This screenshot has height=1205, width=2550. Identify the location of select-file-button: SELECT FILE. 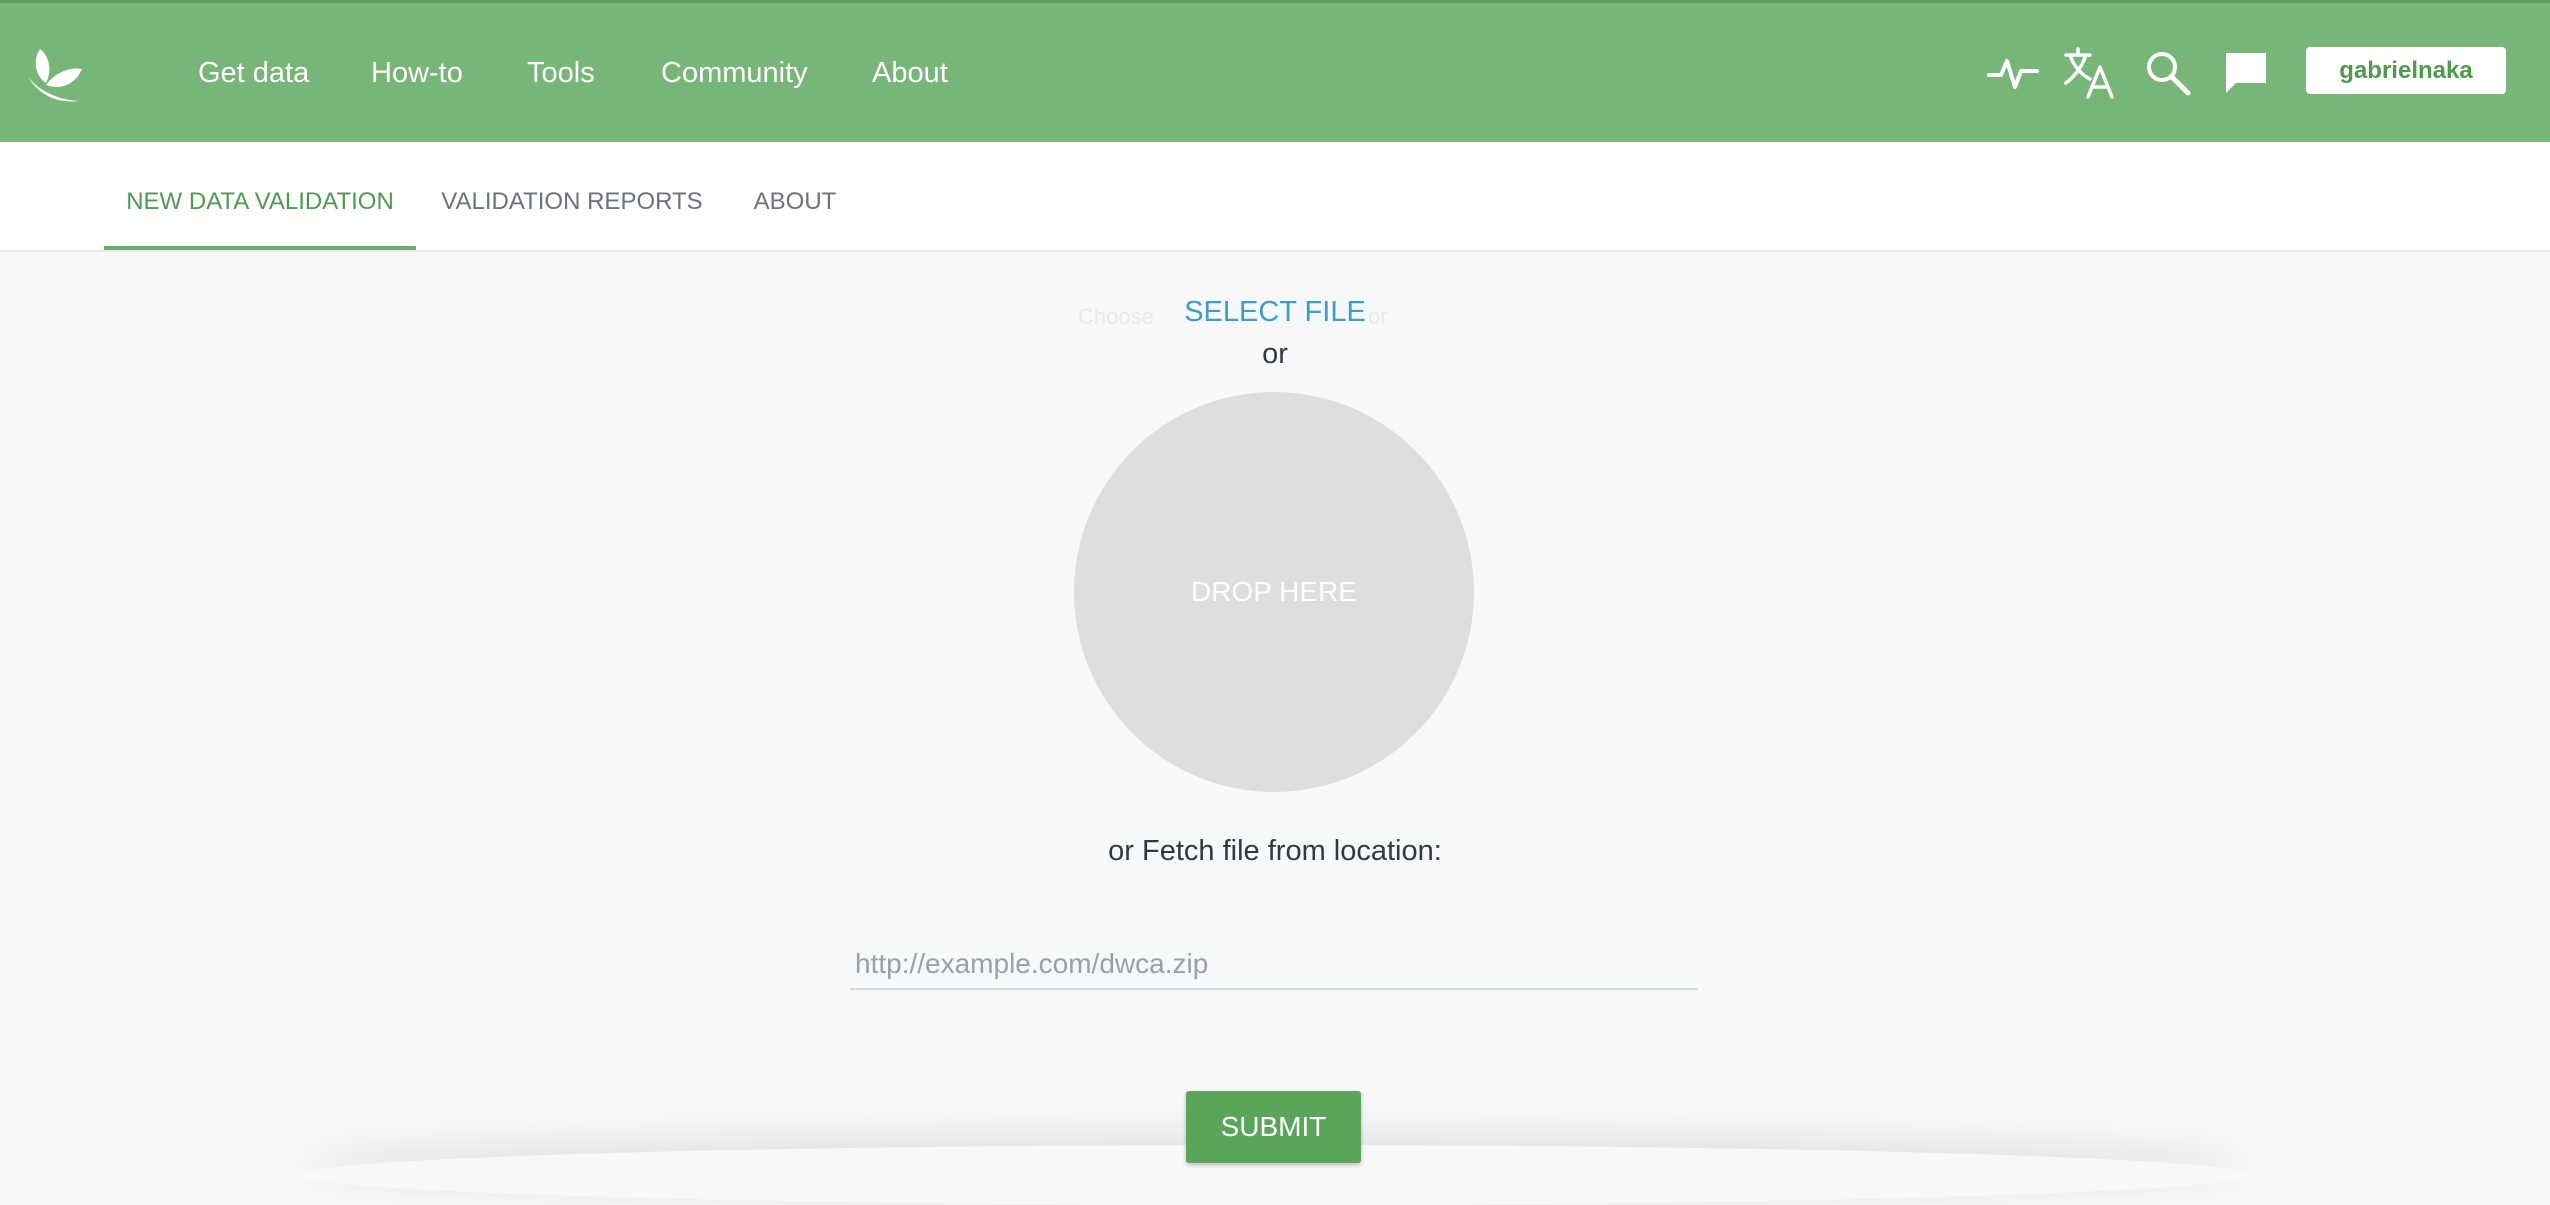
(1275, 312).